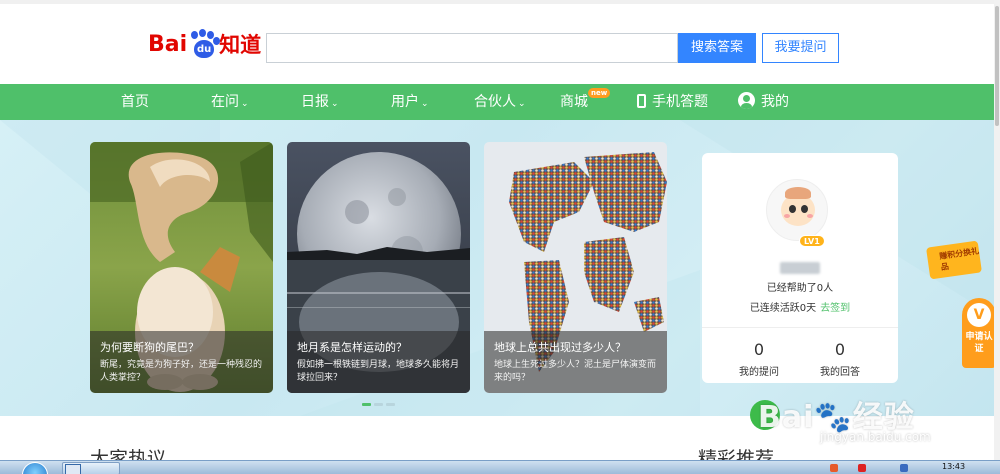  What do you see at coordinates (240, 45) in the screenshot?
I see `logo-product: 知道` at bounding box center [240, 45].